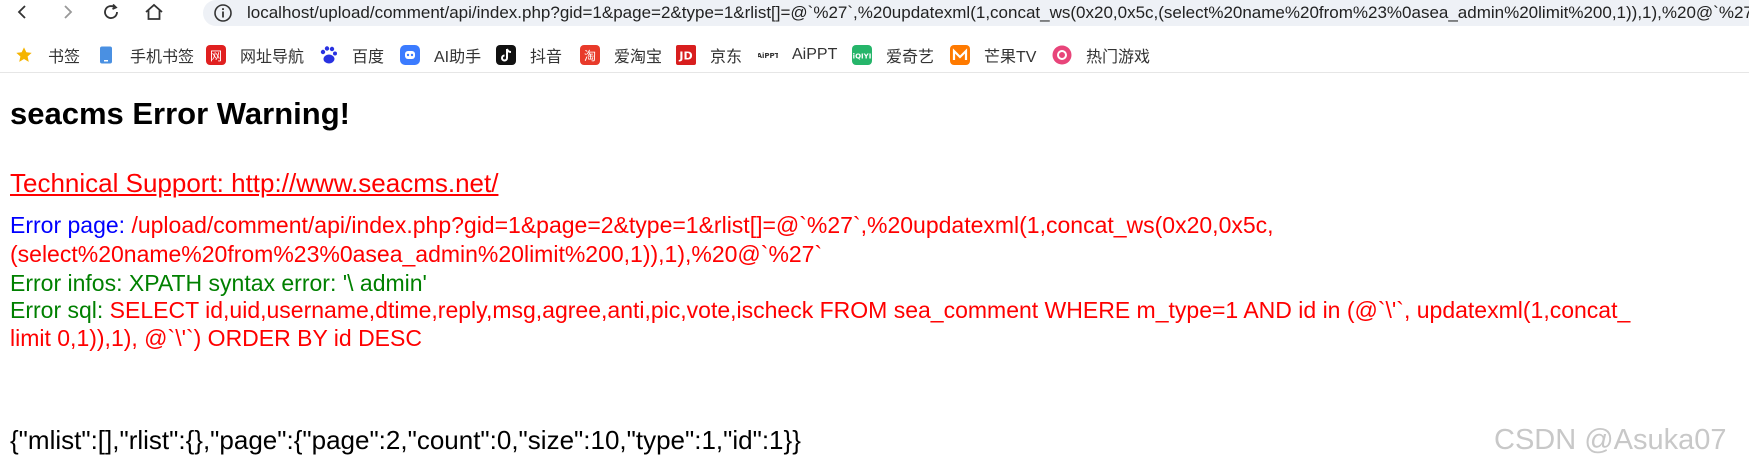 The width and height of the screenshot is (1749, 472). Describe the element at coordinates (638, 57) in the screenshot. I see `bookmark-label: 爱淘宝` at that location.